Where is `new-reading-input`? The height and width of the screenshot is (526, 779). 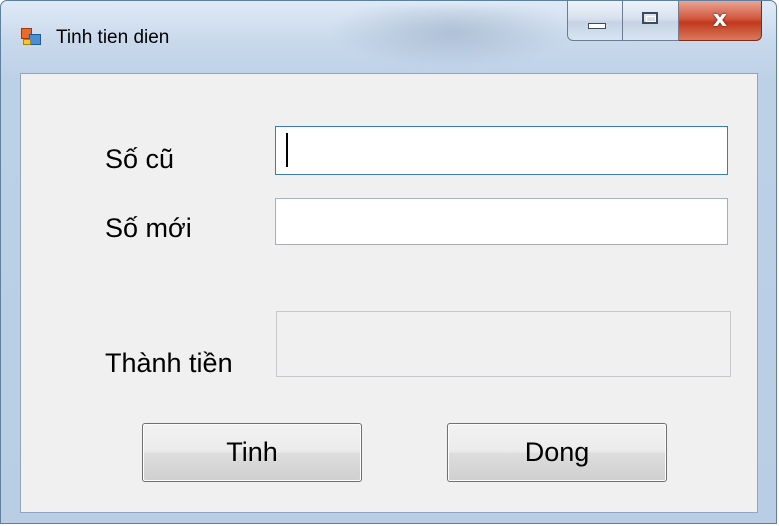
new-reading-input is located at coordinates (501, 221).